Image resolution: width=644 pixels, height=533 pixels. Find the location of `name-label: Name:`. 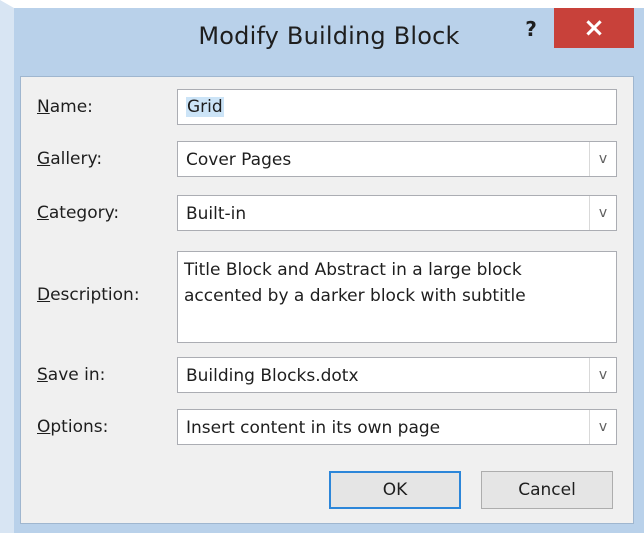

name-label: Name: is located at coordinates (65, 107).